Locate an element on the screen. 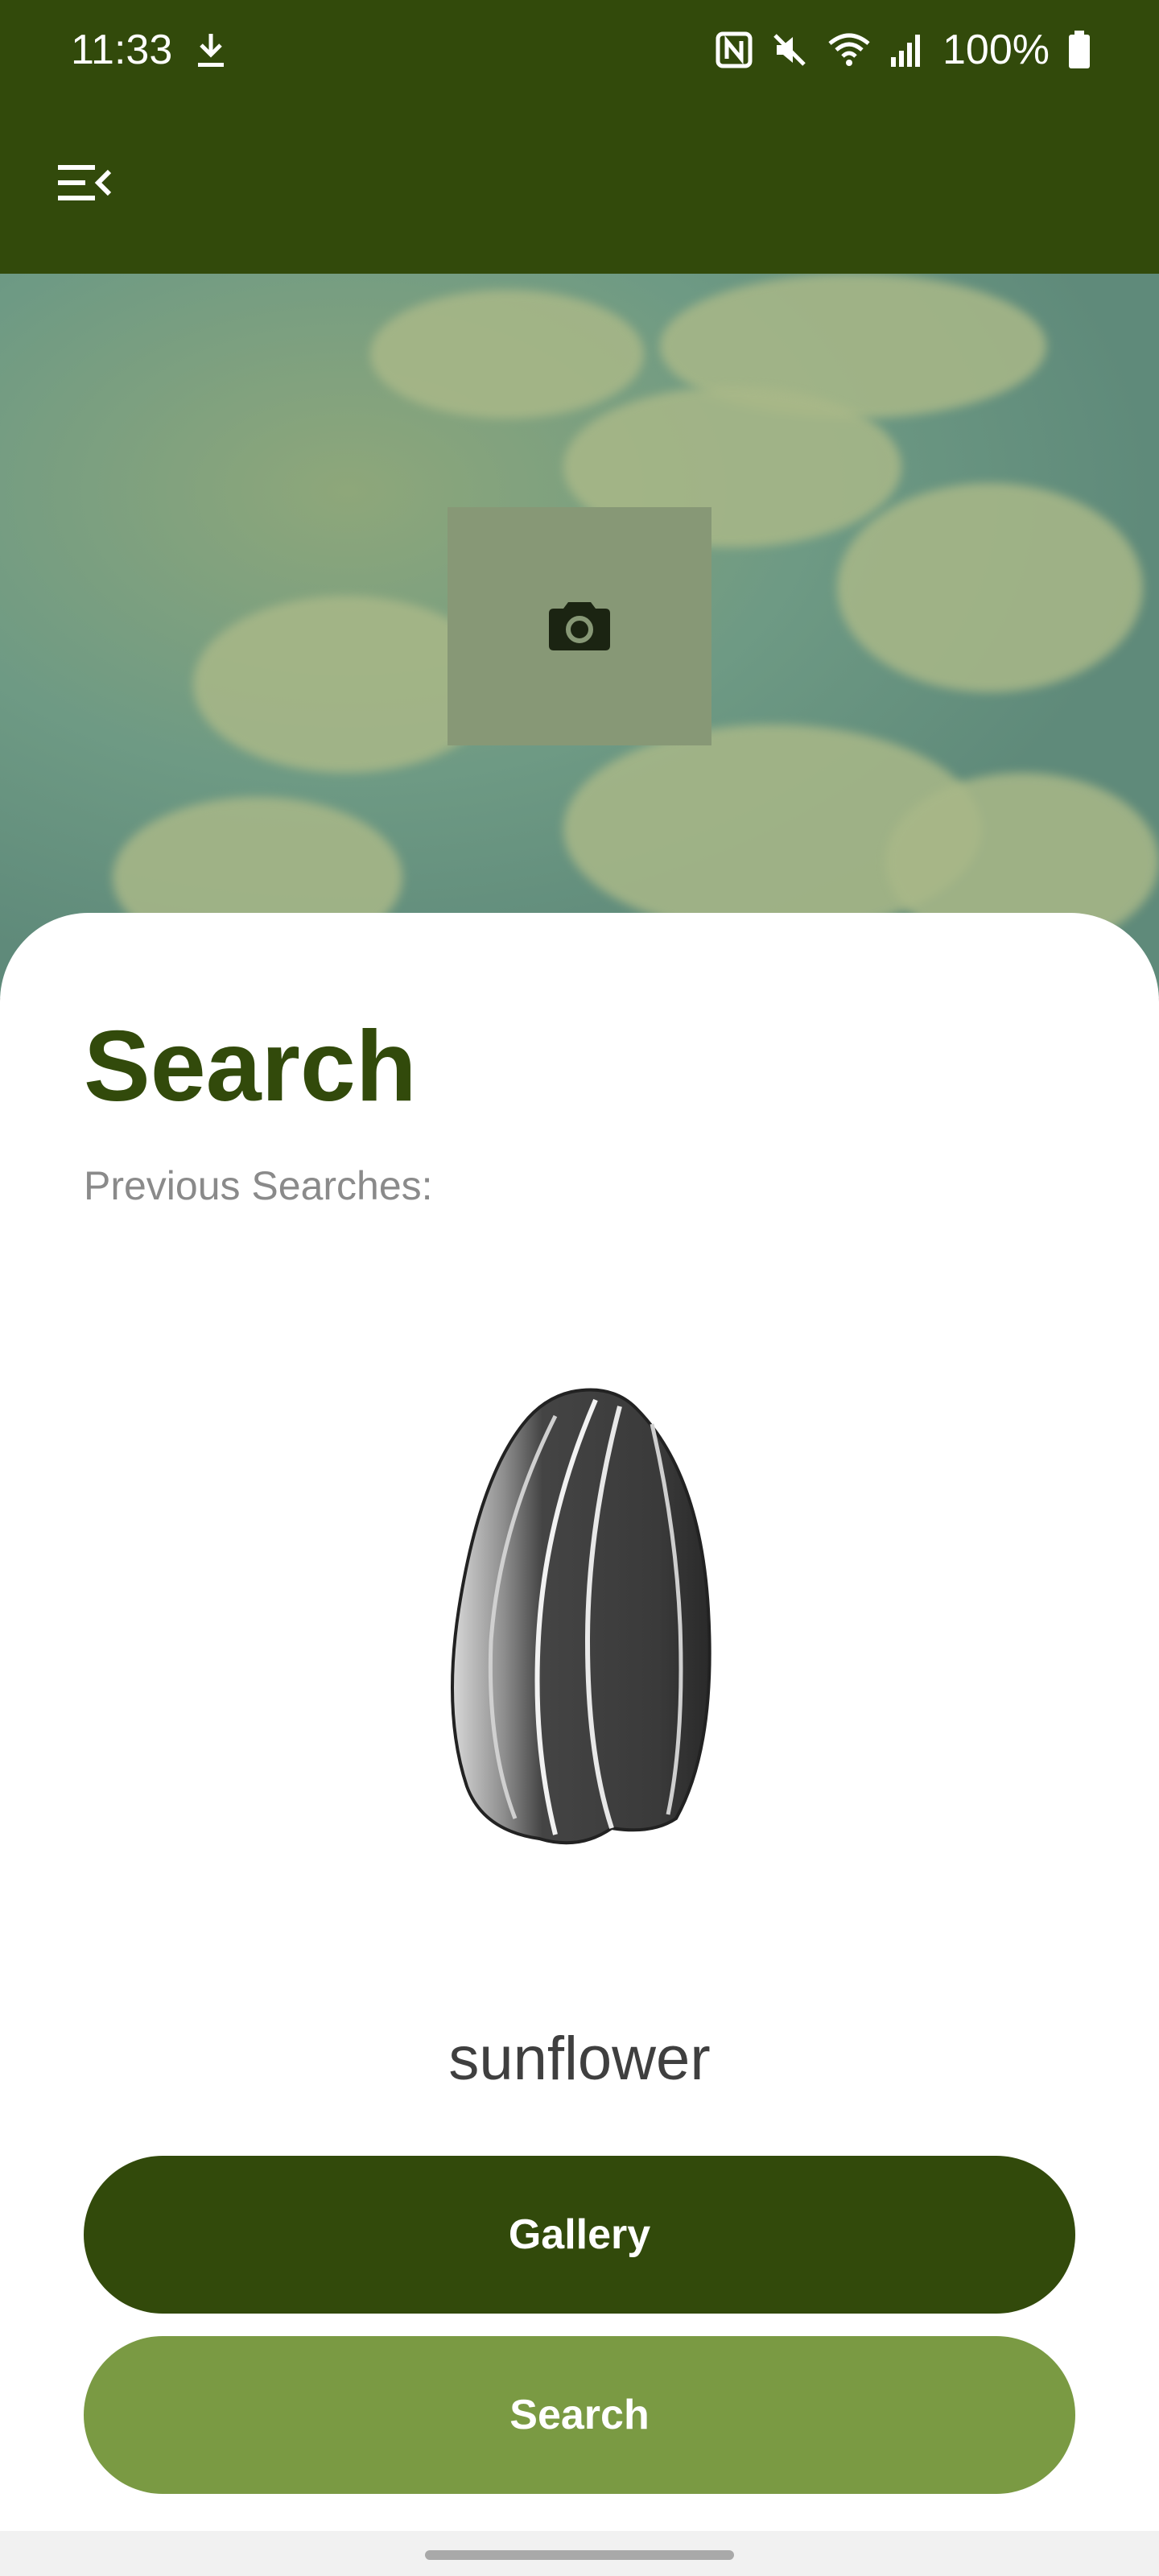  status-left: 11:33 is located at coordinates (149, 50).